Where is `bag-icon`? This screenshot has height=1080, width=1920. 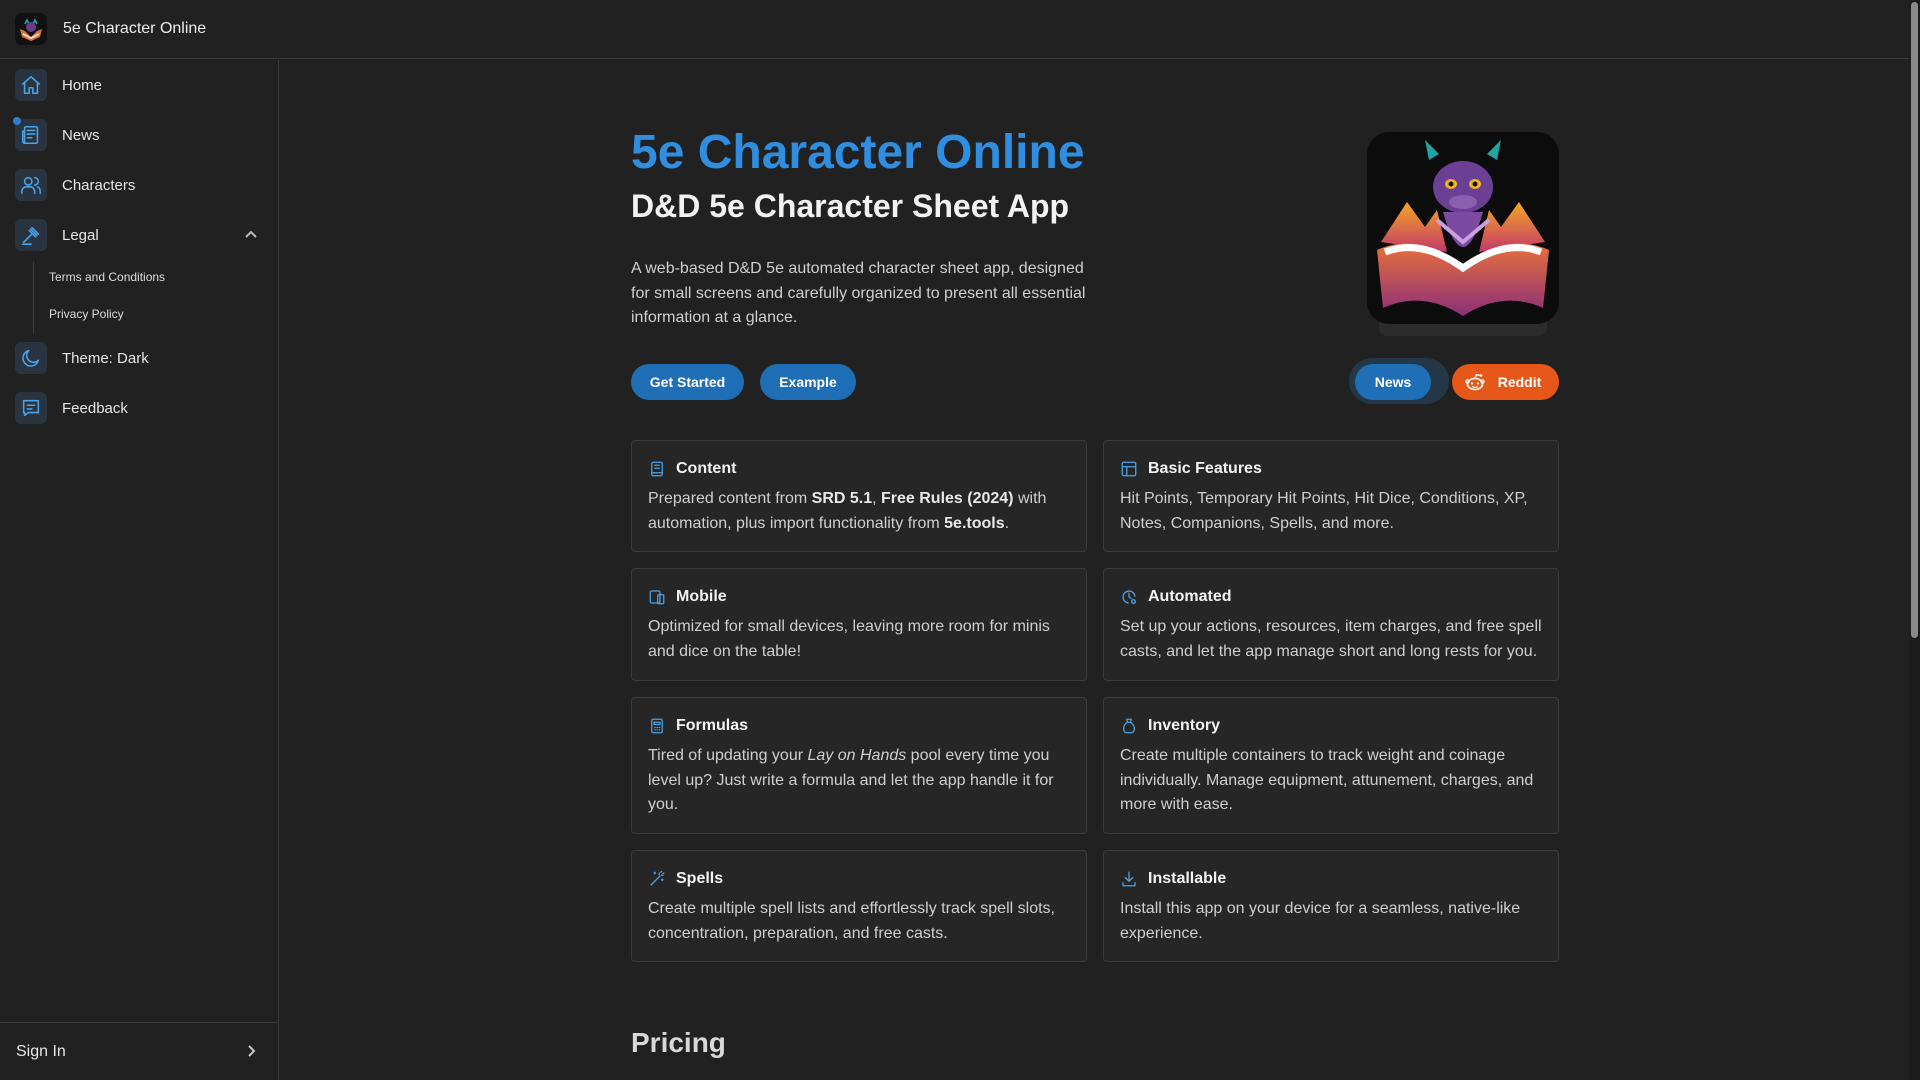
bag-icon is located at coordinates (1129, 726).